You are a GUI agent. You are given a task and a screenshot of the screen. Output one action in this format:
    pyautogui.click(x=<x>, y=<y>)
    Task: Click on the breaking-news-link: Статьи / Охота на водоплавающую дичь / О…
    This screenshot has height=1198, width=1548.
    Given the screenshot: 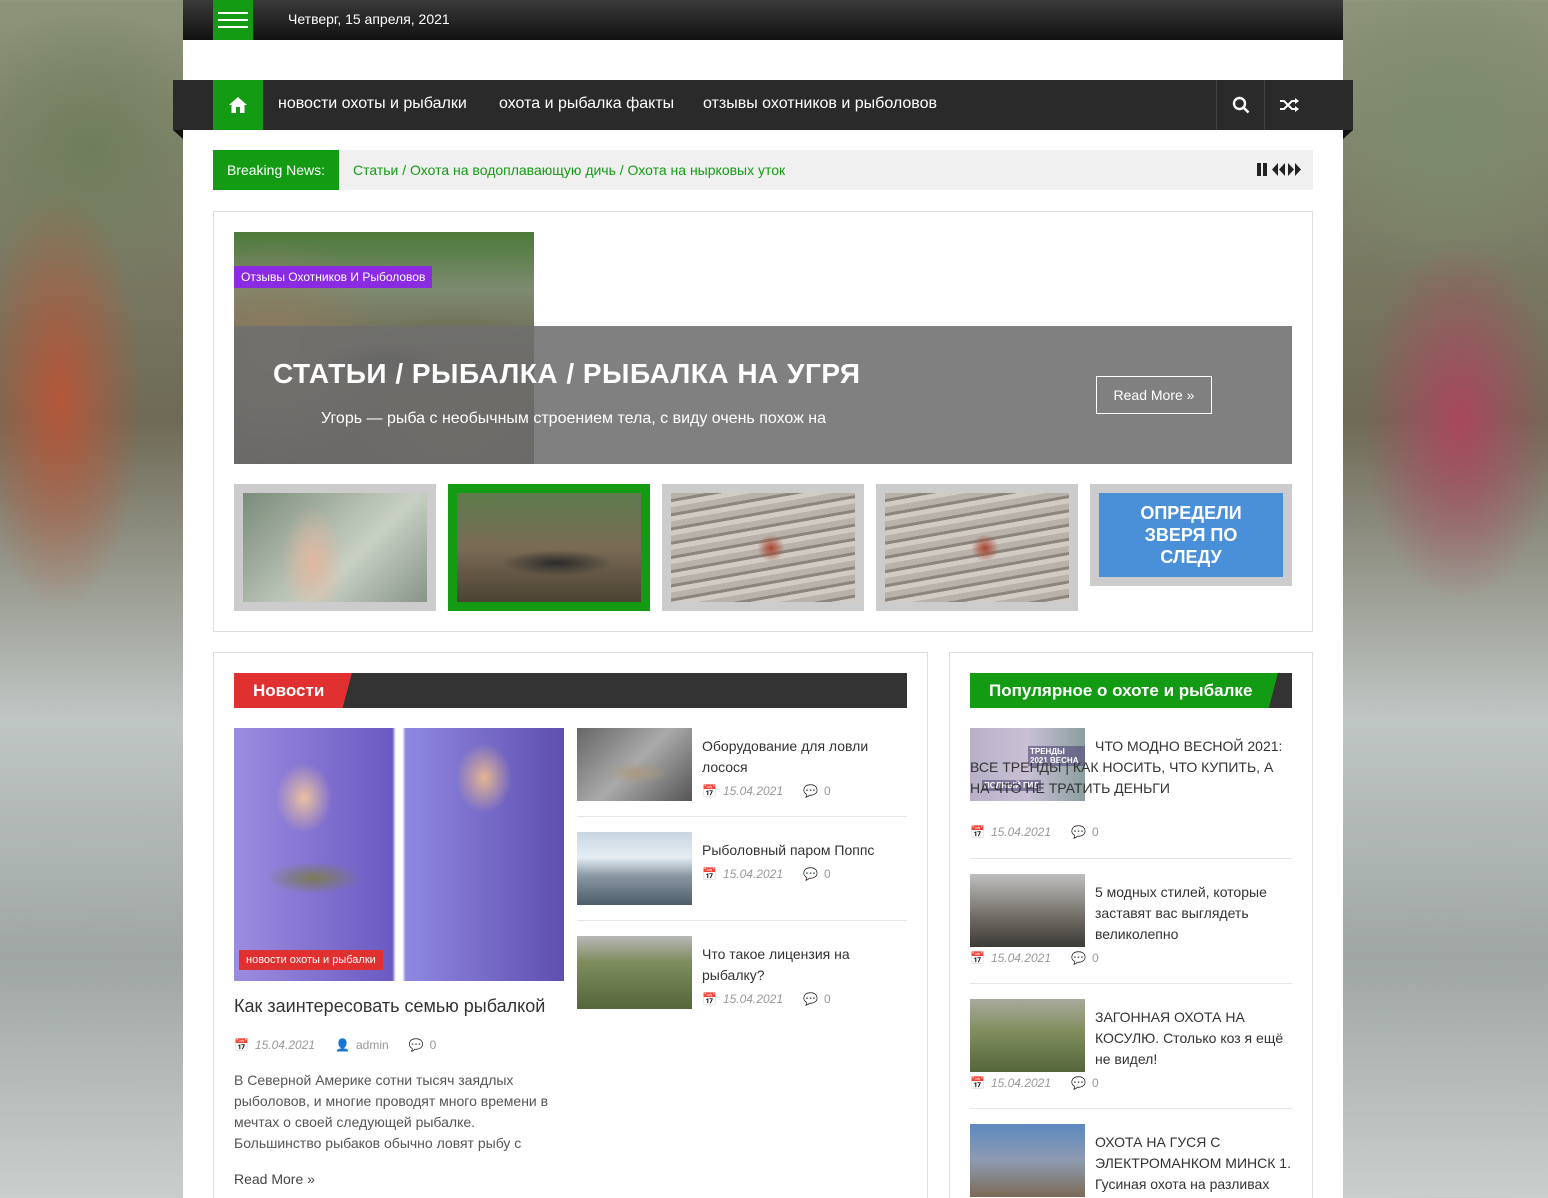 What is the action you would take?
    pyautogui.click(x=569, y=170)
    